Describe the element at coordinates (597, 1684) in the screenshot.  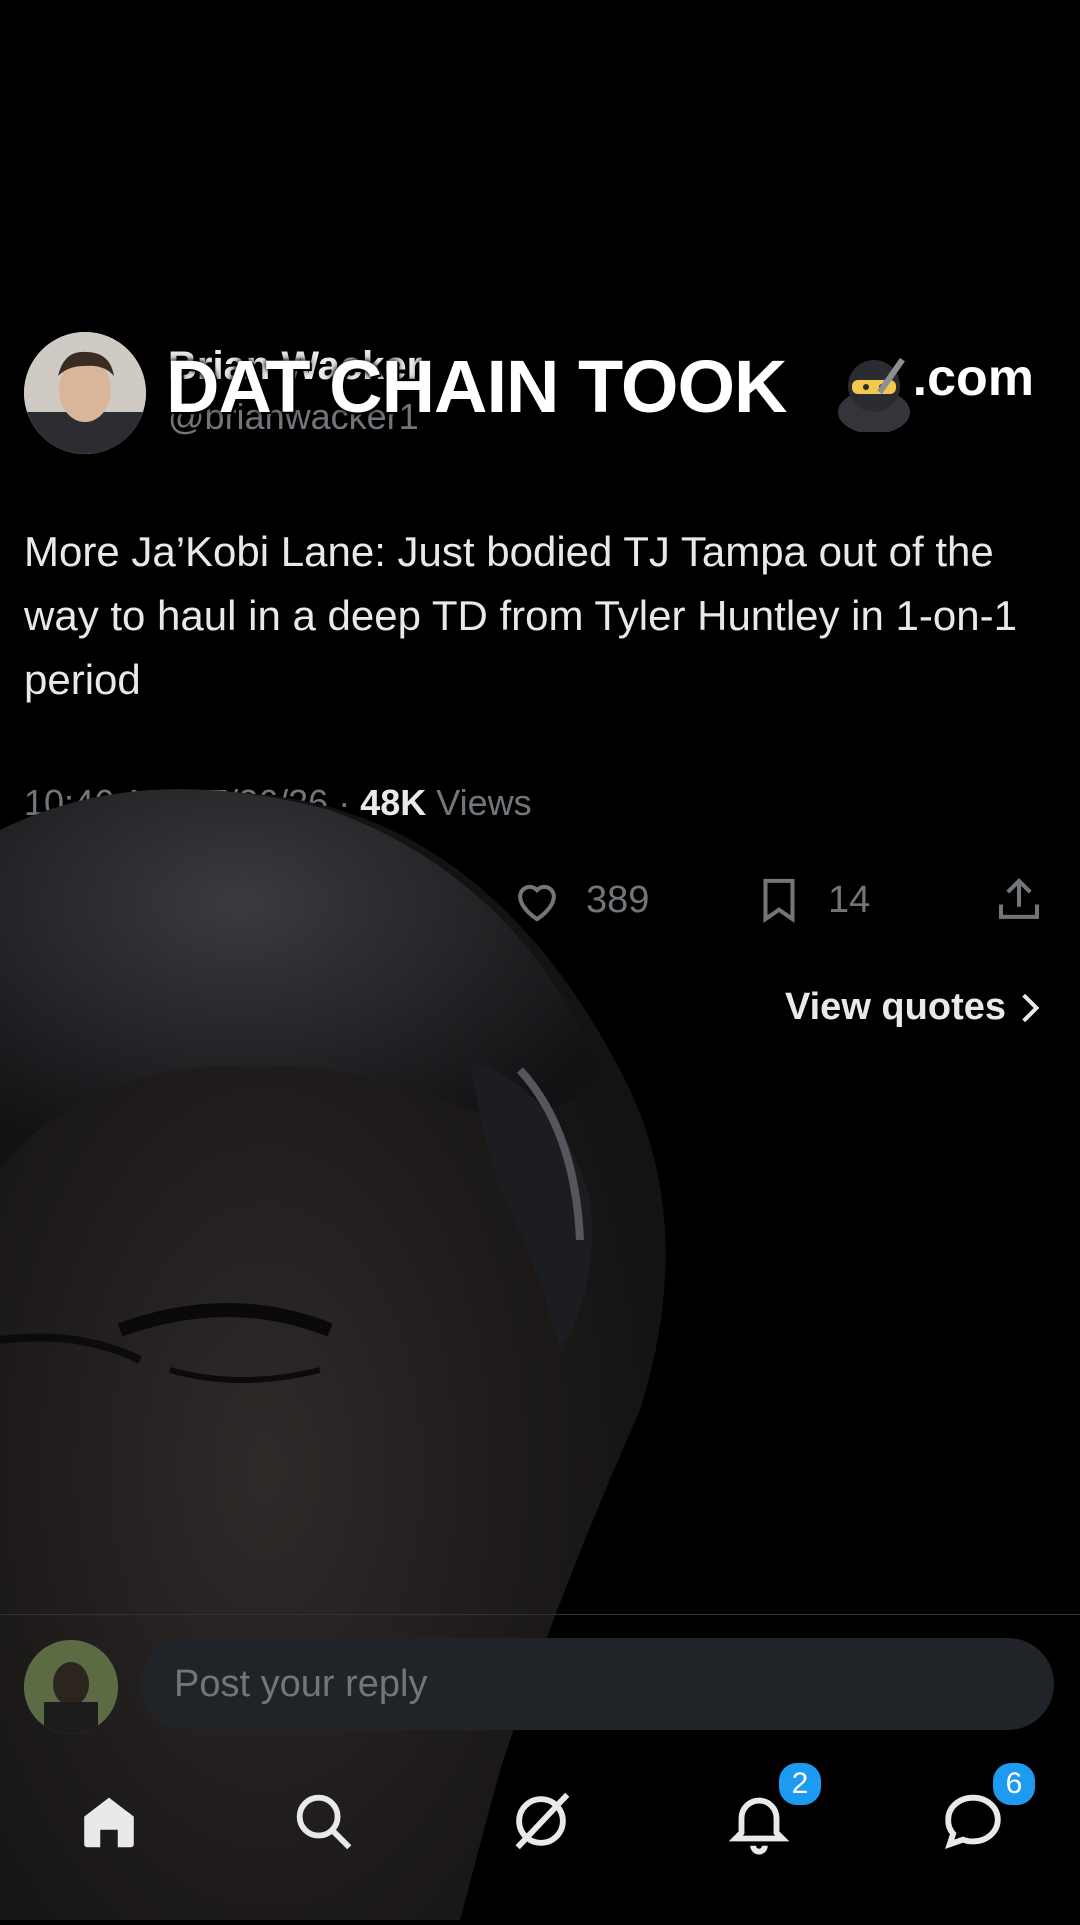
I see `reply-input: Post your reply` at that location.